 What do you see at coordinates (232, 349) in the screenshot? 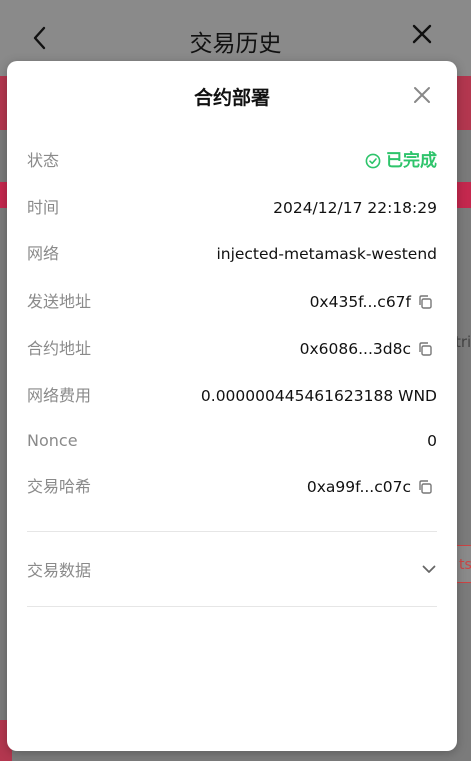
I see `contract-address-row: 合约地址 0x6086...3d8c` at bounding box center [232, 349].